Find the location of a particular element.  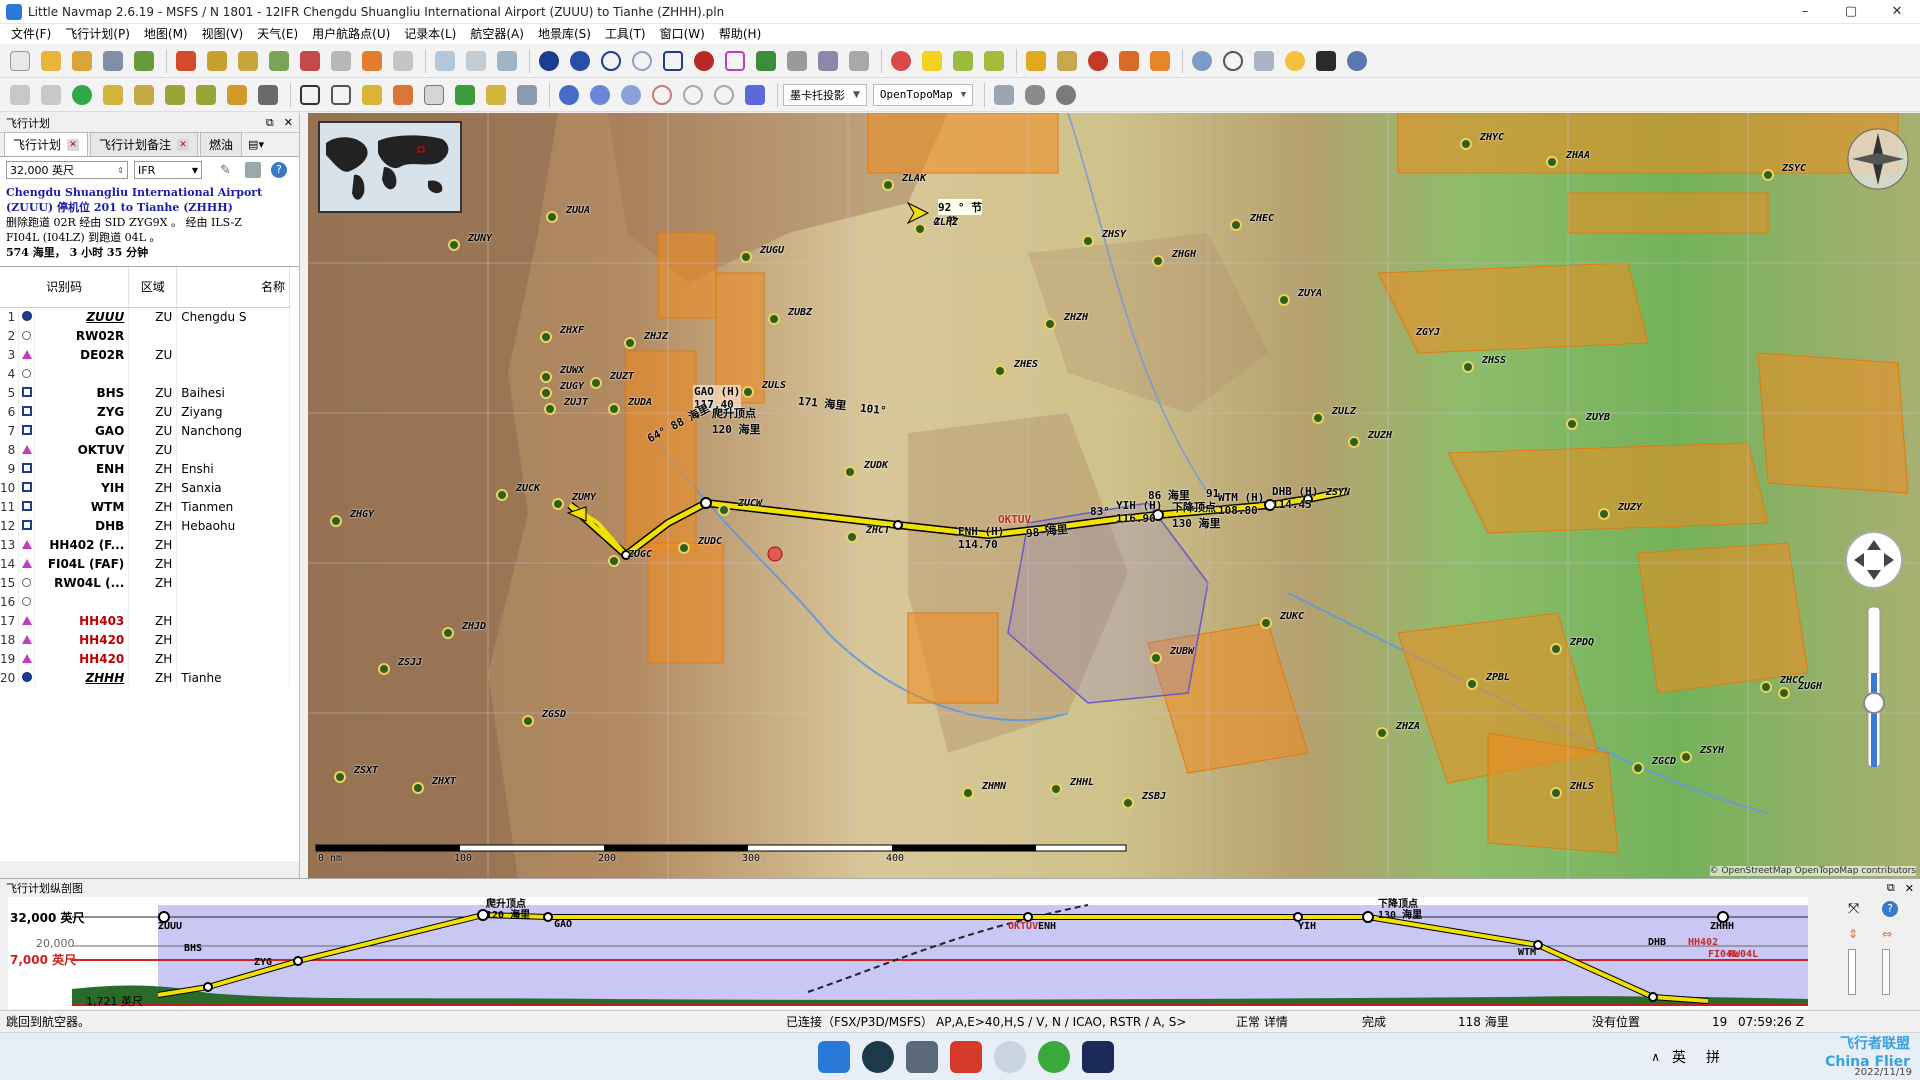

traffic-icon is located at coordinates (434, 95).